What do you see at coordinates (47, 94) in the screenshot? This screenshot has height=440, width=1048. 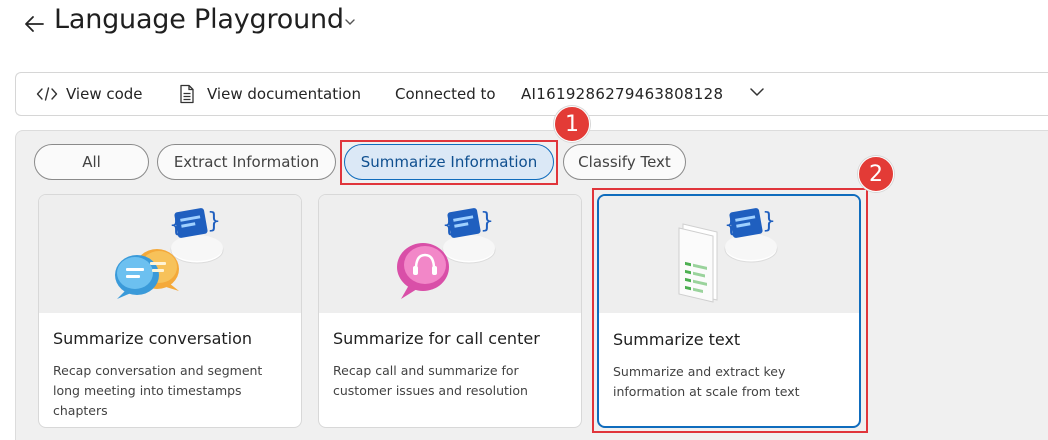 I see `code-icon` at bounding box center [47, 94].